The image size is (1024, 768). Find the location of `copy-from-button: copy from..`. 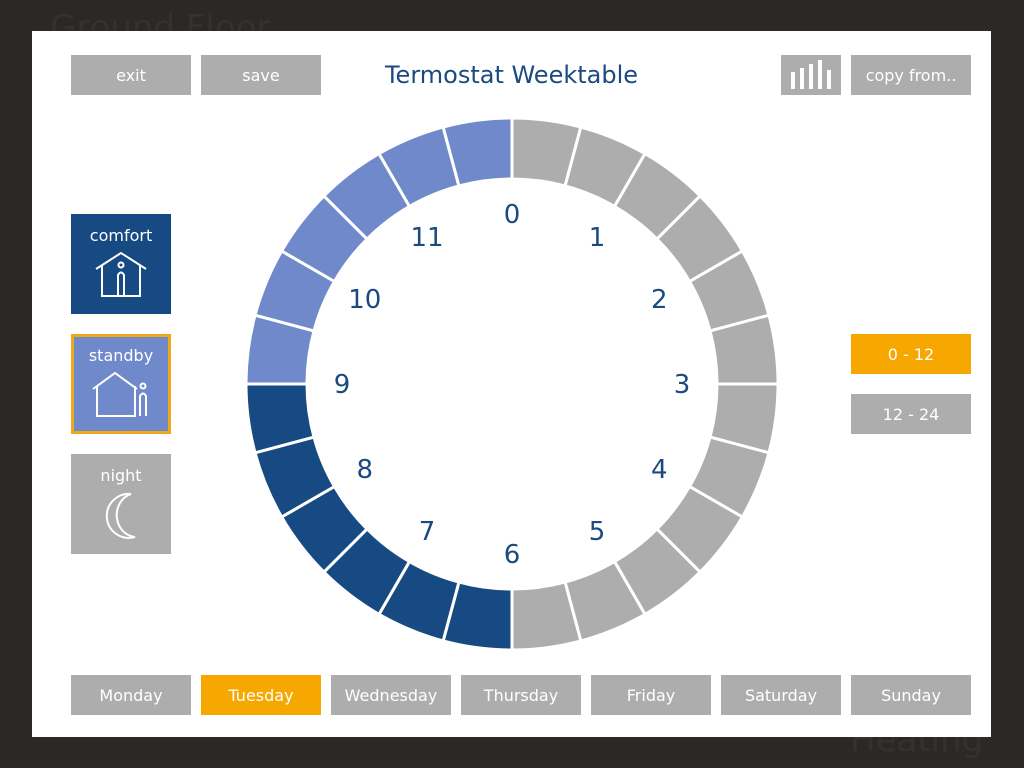

copy-from-button: copy from.. is located at coordinates (911, 75).